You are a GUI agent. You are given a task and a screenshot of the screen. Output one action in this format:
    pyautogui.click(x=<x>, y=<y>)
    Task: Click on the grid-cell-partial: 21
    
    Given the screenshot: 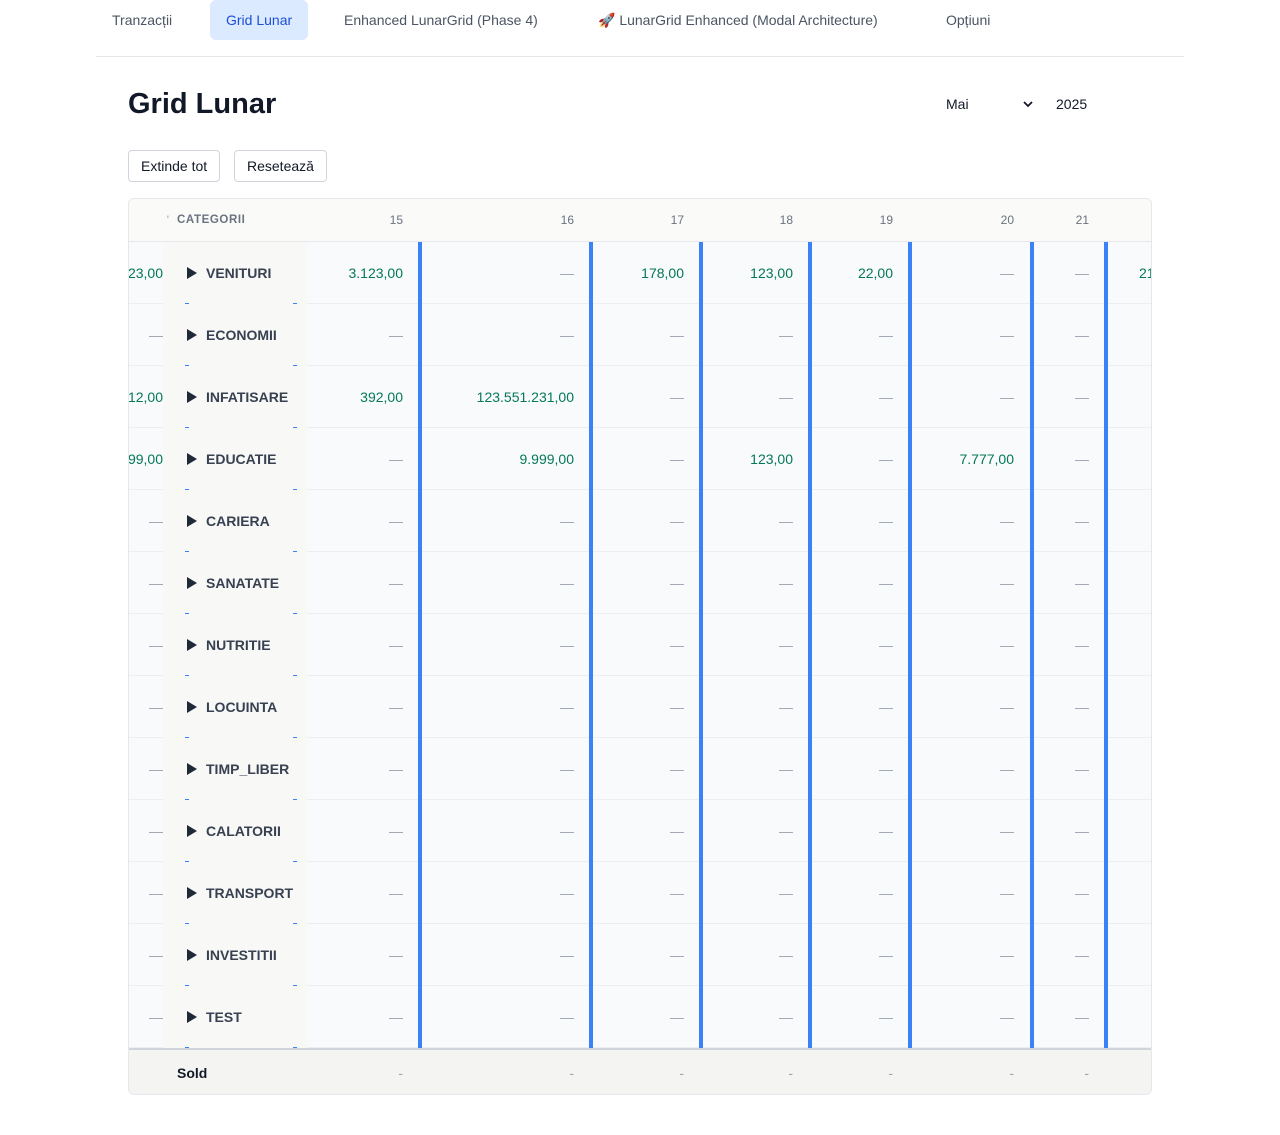 What is the action you would take?
    pyautogui.click(x=1145, y=273)
    